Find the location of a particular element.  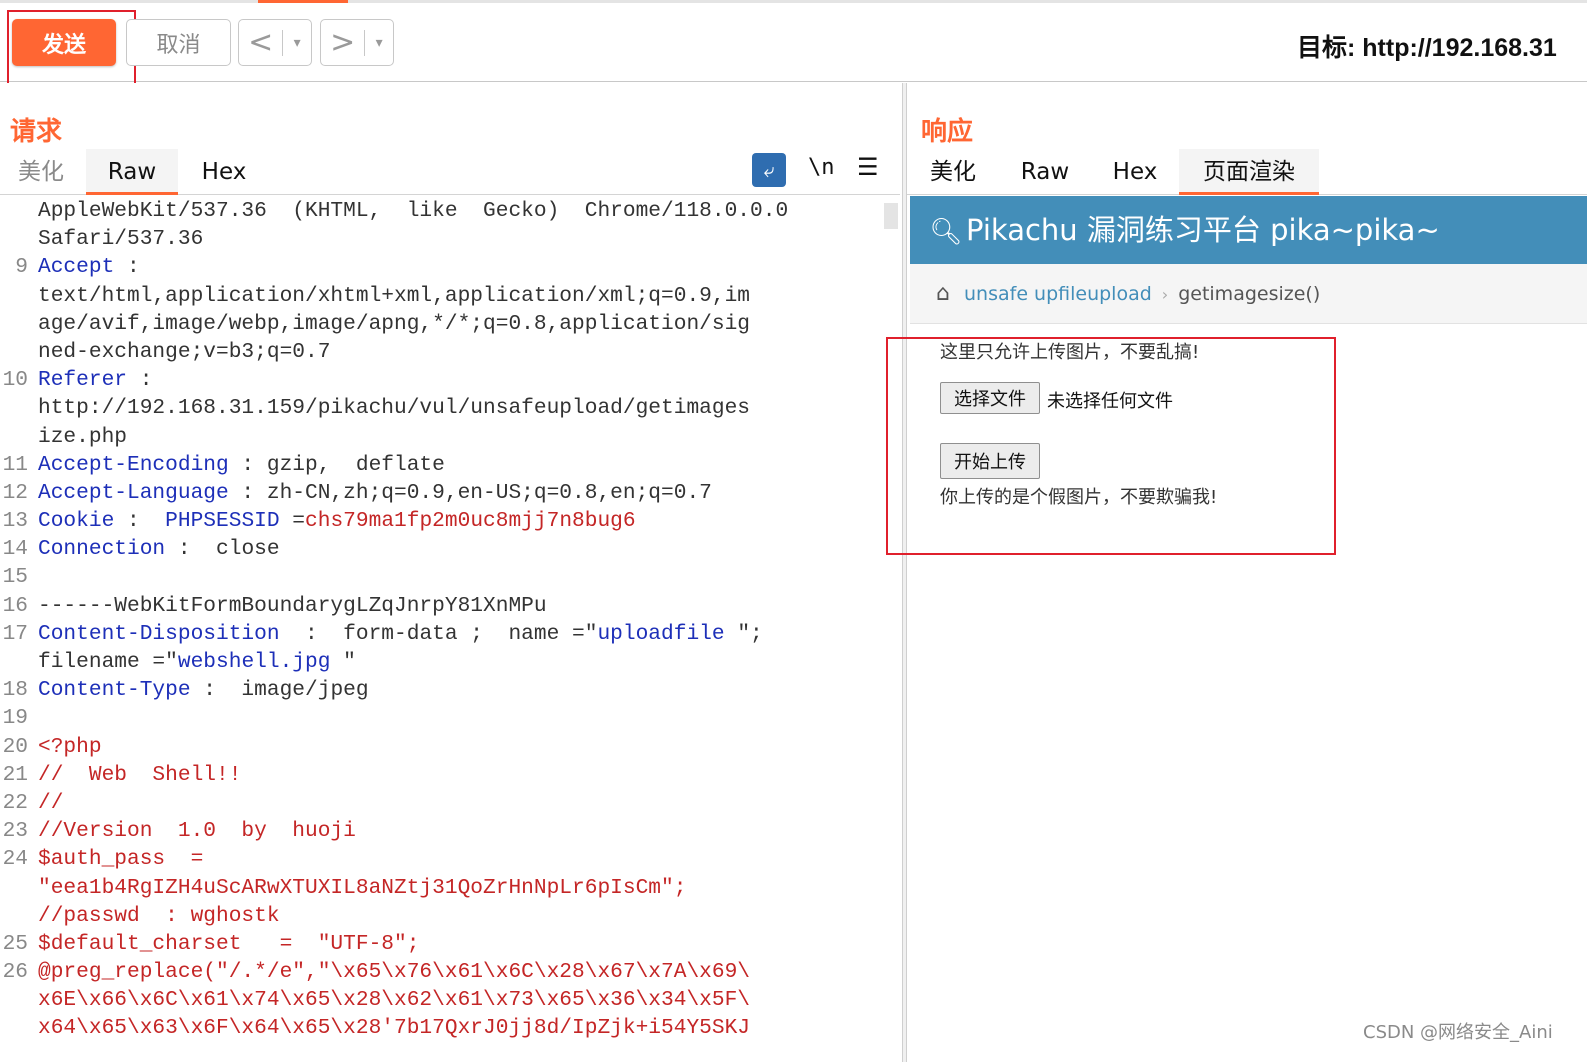

token-key: Connection is located at coordinates (102, 549).